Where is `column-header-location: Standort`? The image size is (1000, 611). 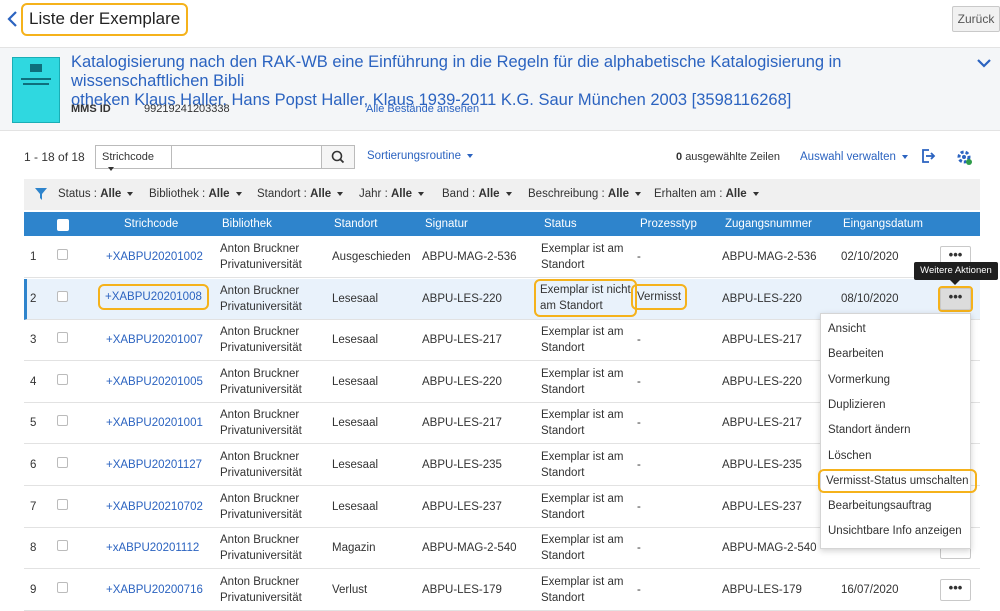 column-header-location: Standort is located at coordinates (355, 224).